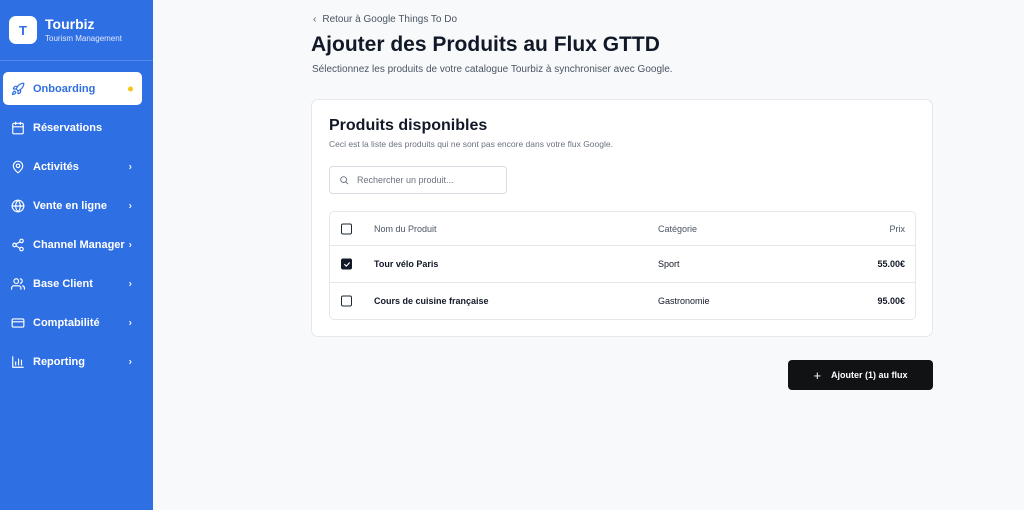  What do you see at coordinates (64, 88) in the screenshot?
I see `sidebar-item-label: Onboarding` at bounding box center [64, 88].